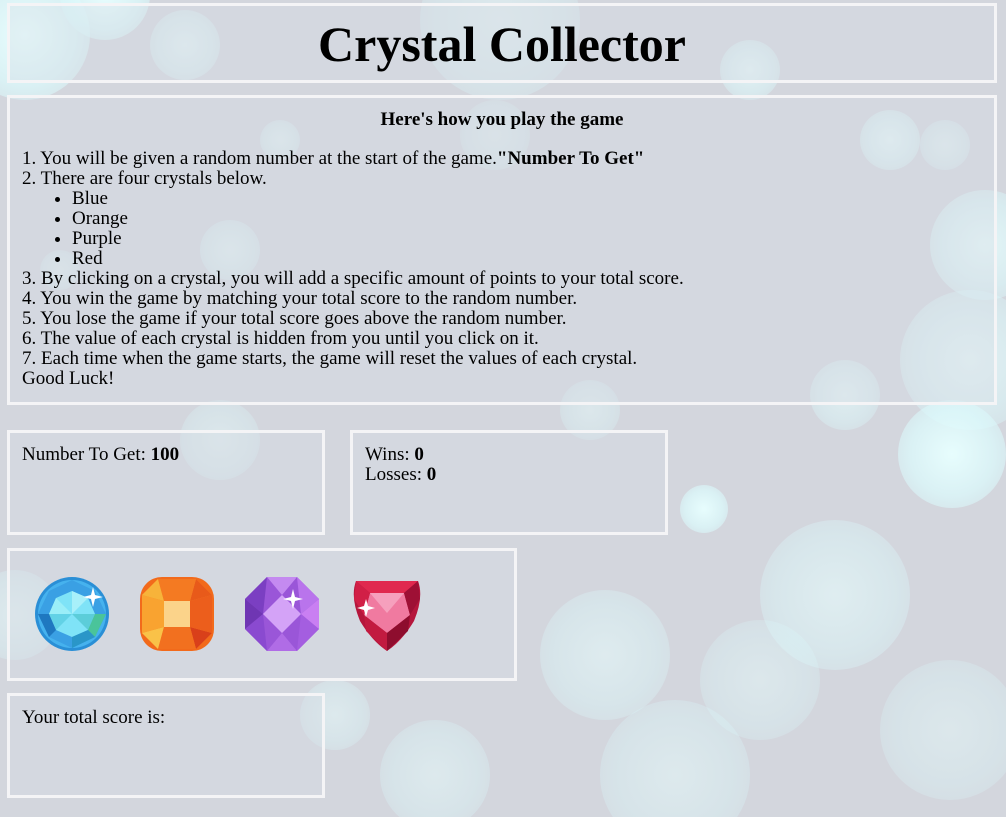 This screenshot has height=817, width=1006. Describe the element at coordinates (68, 378) in the screenshot. I see `good-luck-text: Good Luck!` at that location.